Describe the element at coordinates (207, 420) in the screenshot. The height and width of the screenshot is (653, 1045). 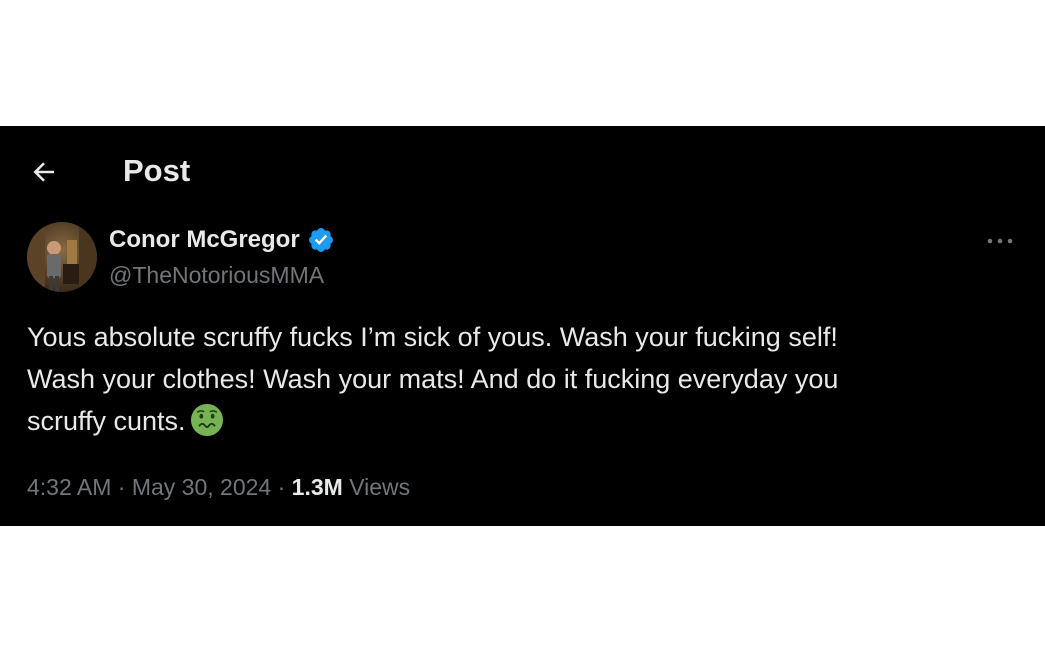
I see `nauseated-face-emoji-icon` at that location.